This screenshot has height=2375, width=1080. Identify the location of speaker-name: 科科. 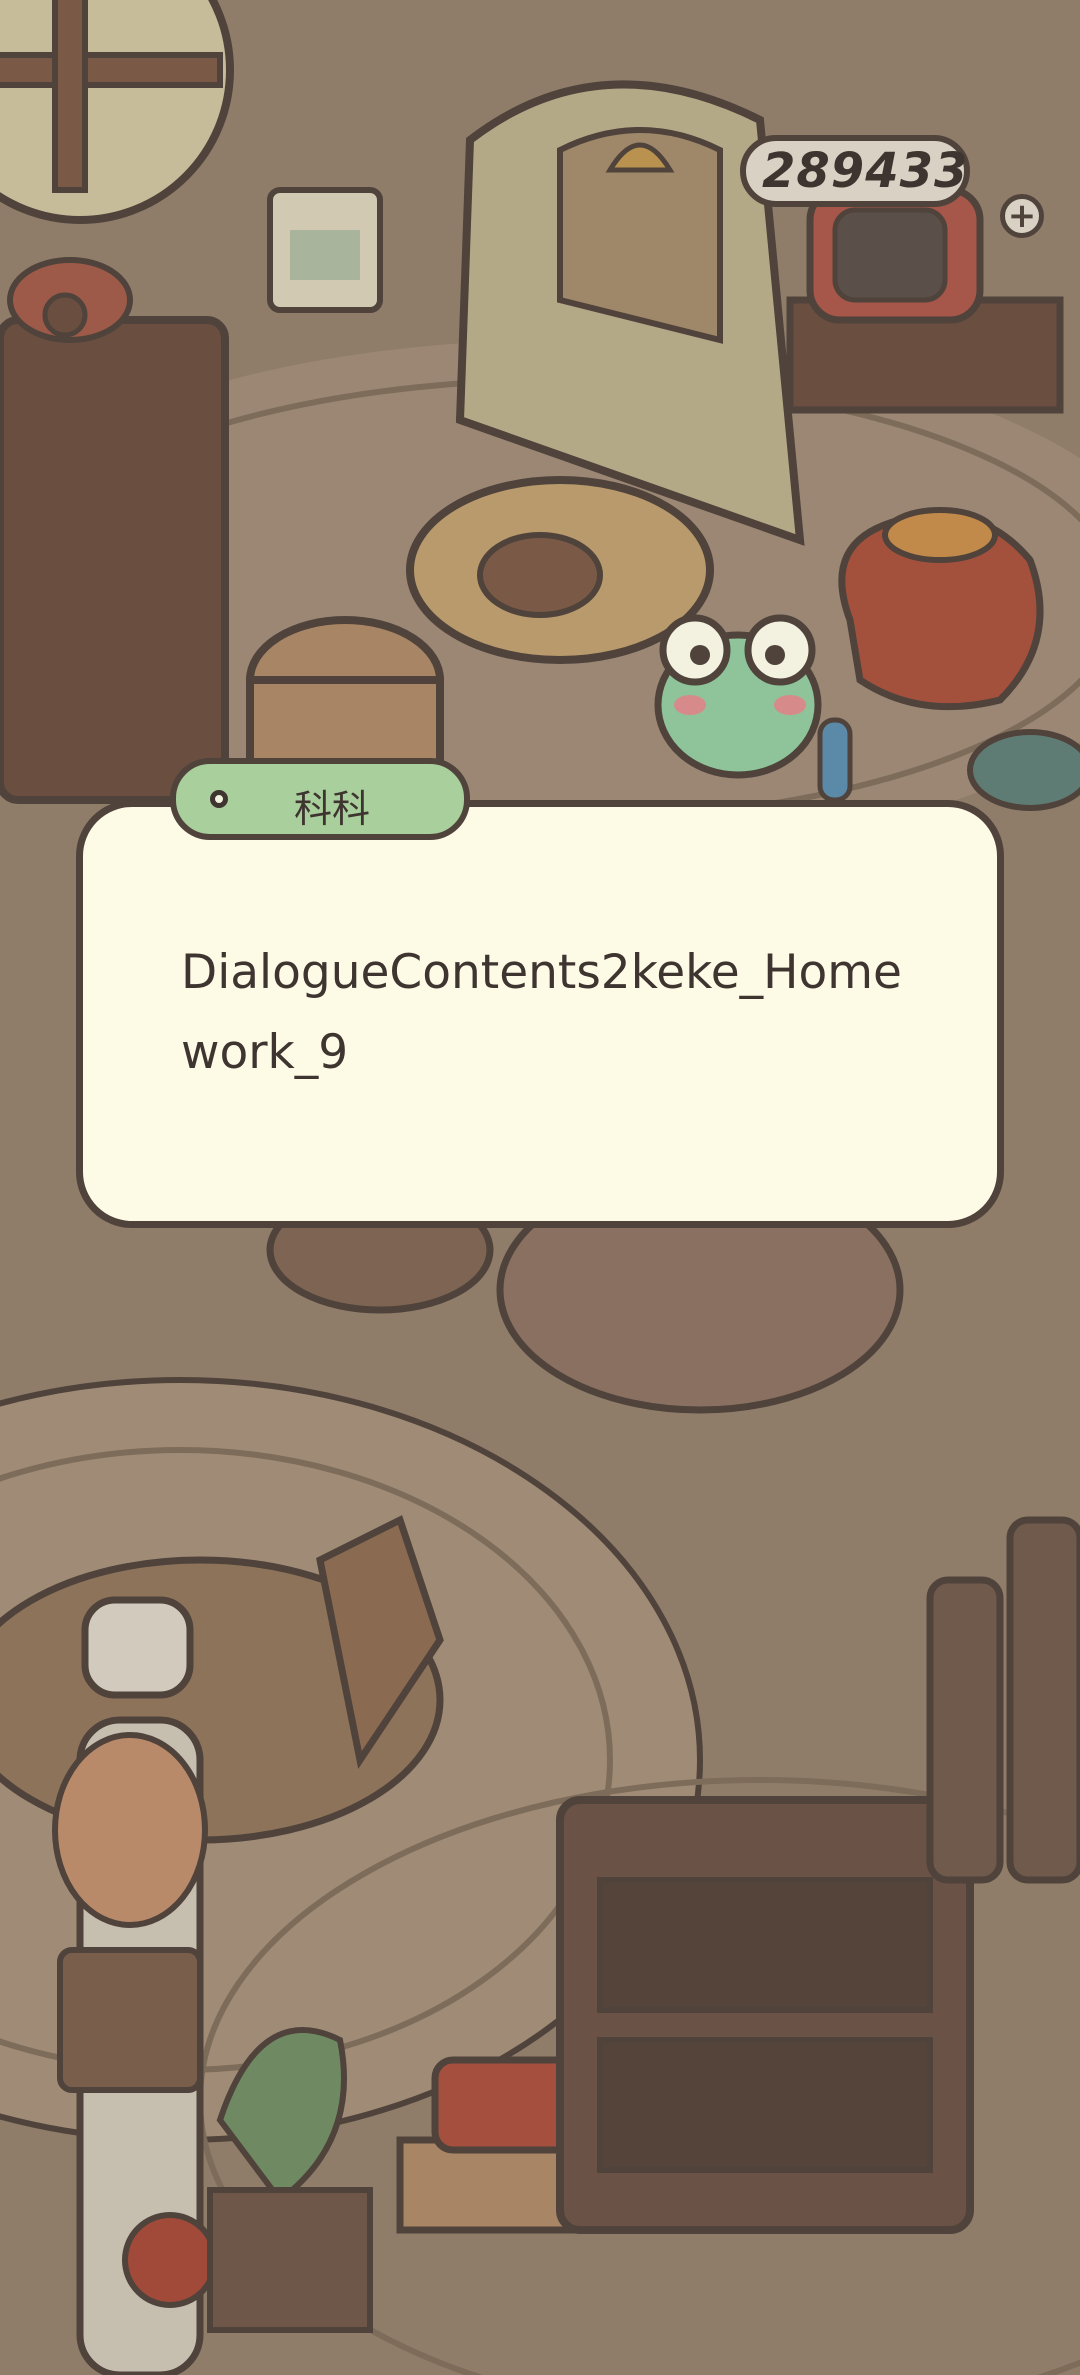
(332, 809).